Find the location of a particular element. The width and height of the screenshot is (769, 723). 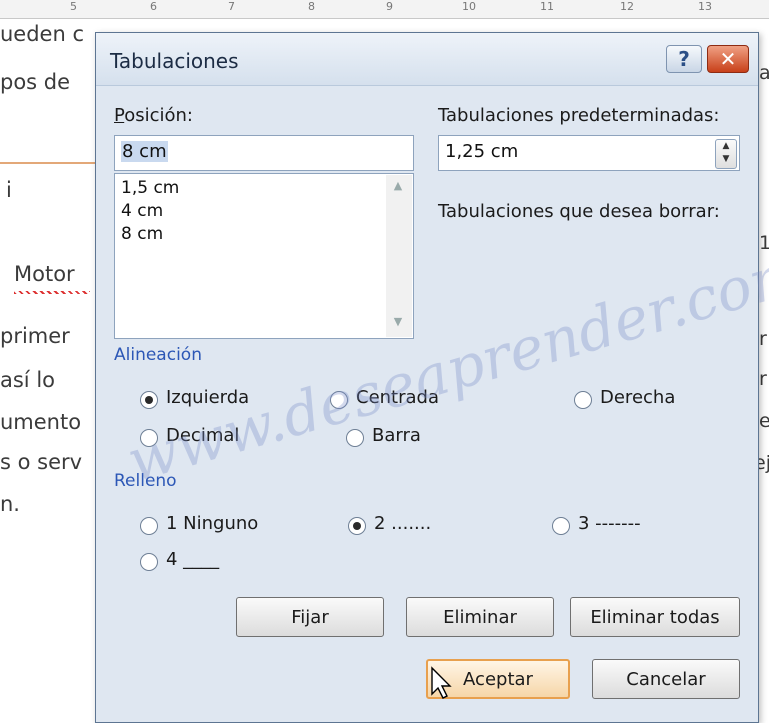

help-button: ? is located at coordinates (684, 59).